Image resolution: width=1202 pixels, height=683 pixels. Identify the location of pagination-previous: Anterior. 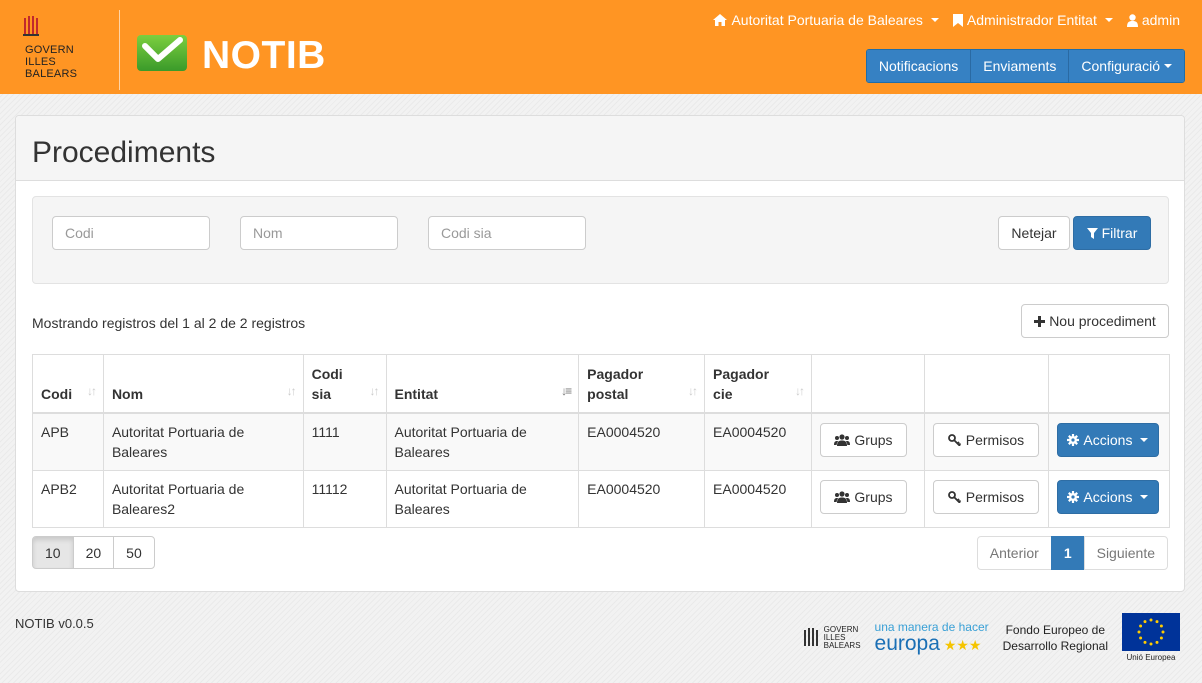
(1014, 553).